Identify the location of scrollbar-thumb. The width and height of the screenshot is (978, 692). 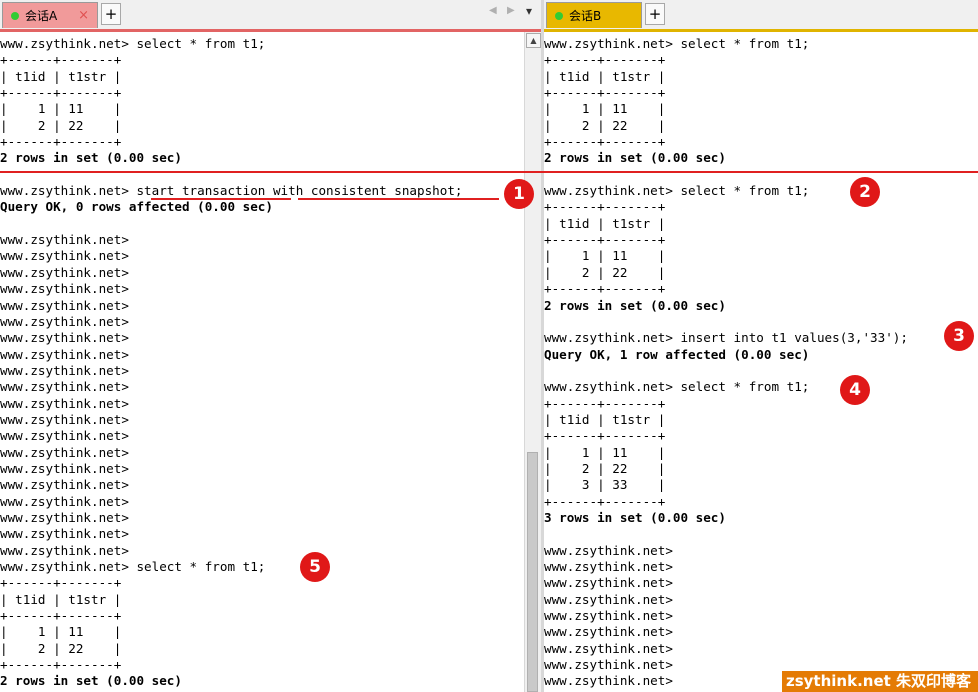
(532, 572).